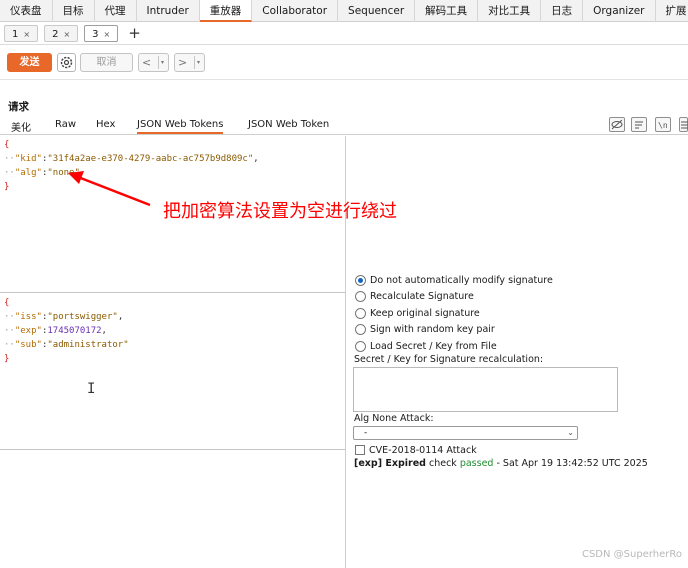 Image resolution: width=688 pixels, height=568 pixels. I want to click on toolbar: 发送 取消 < ▾ > ▾, so click(344, 62).